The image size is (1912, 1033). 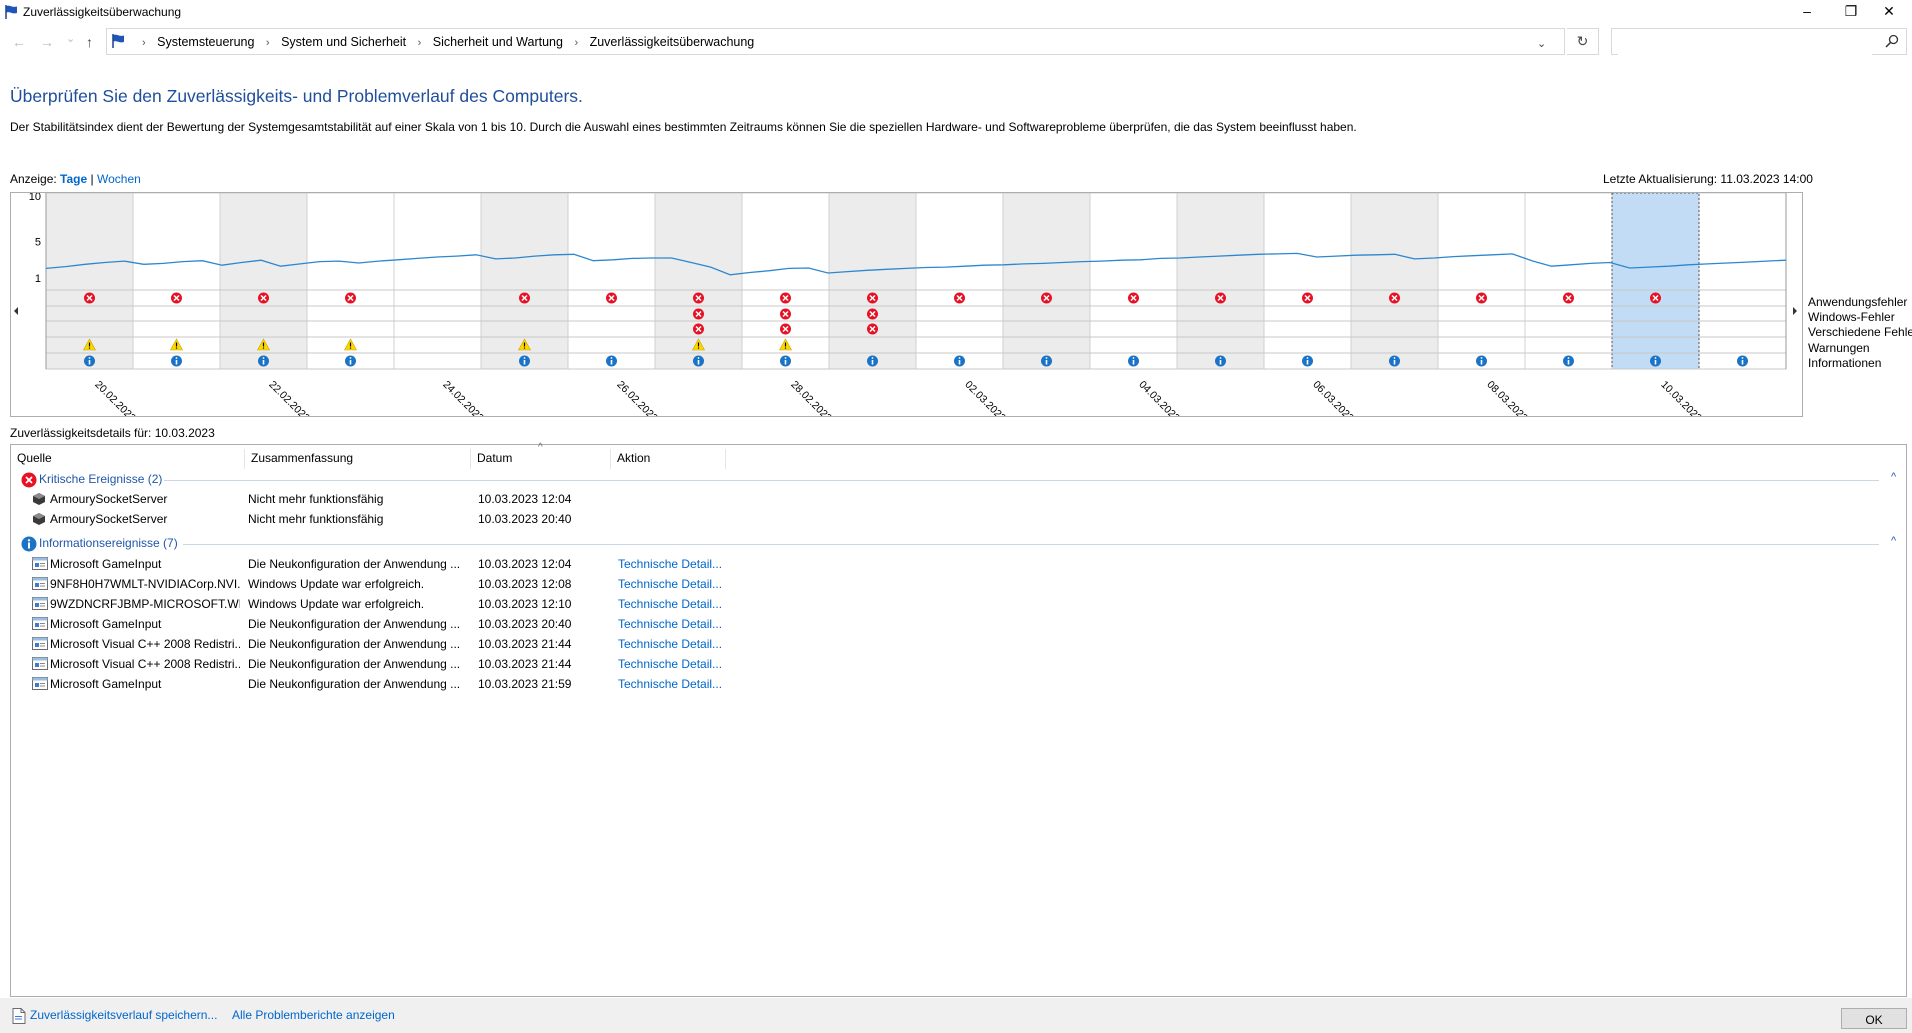 I want to click on row-label-windows-errors: Windows-Fehler, so click(x=1851, y=317).